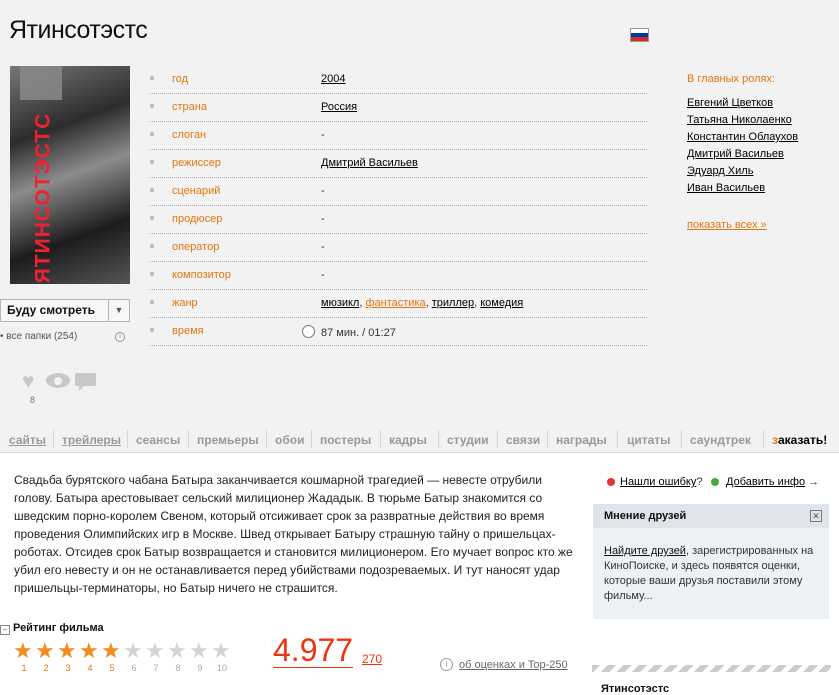  I want to click on info-key: композитор, so click(201, 275).